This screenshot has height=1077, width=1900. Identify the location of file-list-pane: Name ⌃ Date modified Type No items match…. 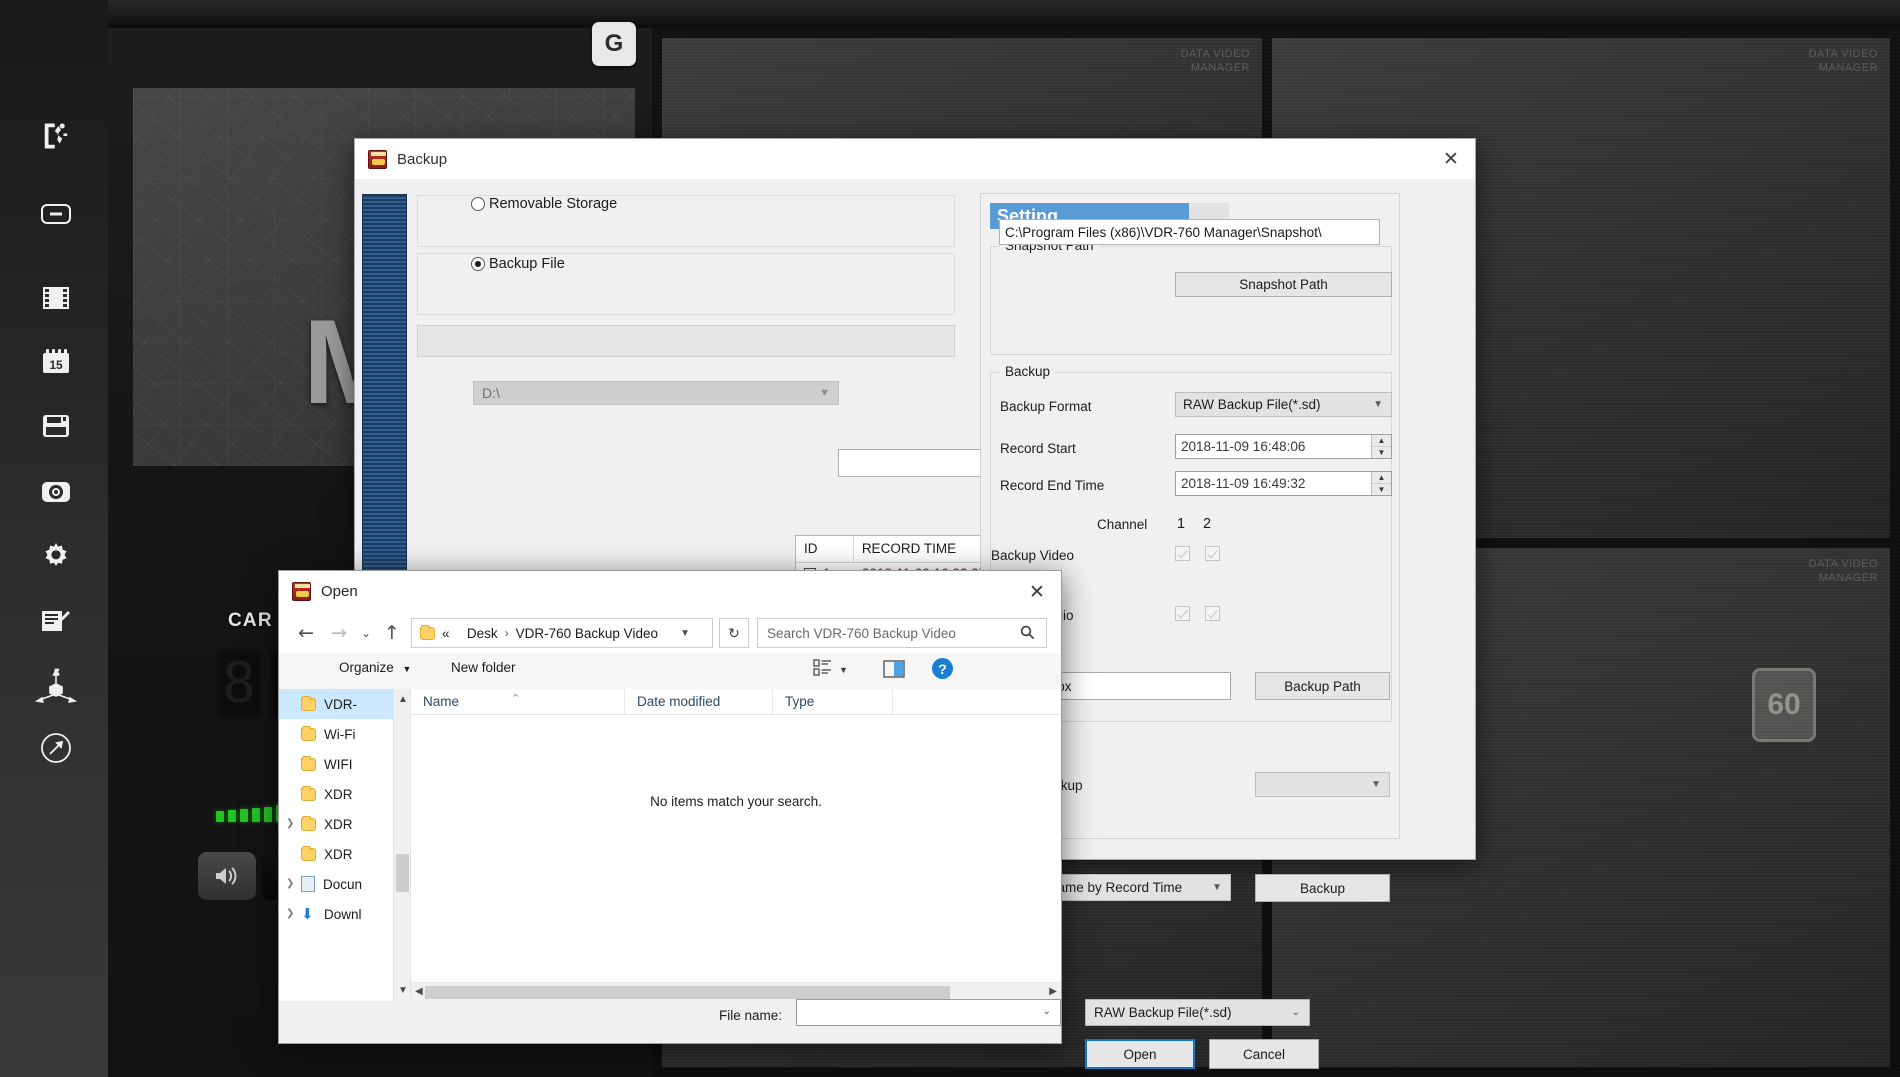
(736, 844).